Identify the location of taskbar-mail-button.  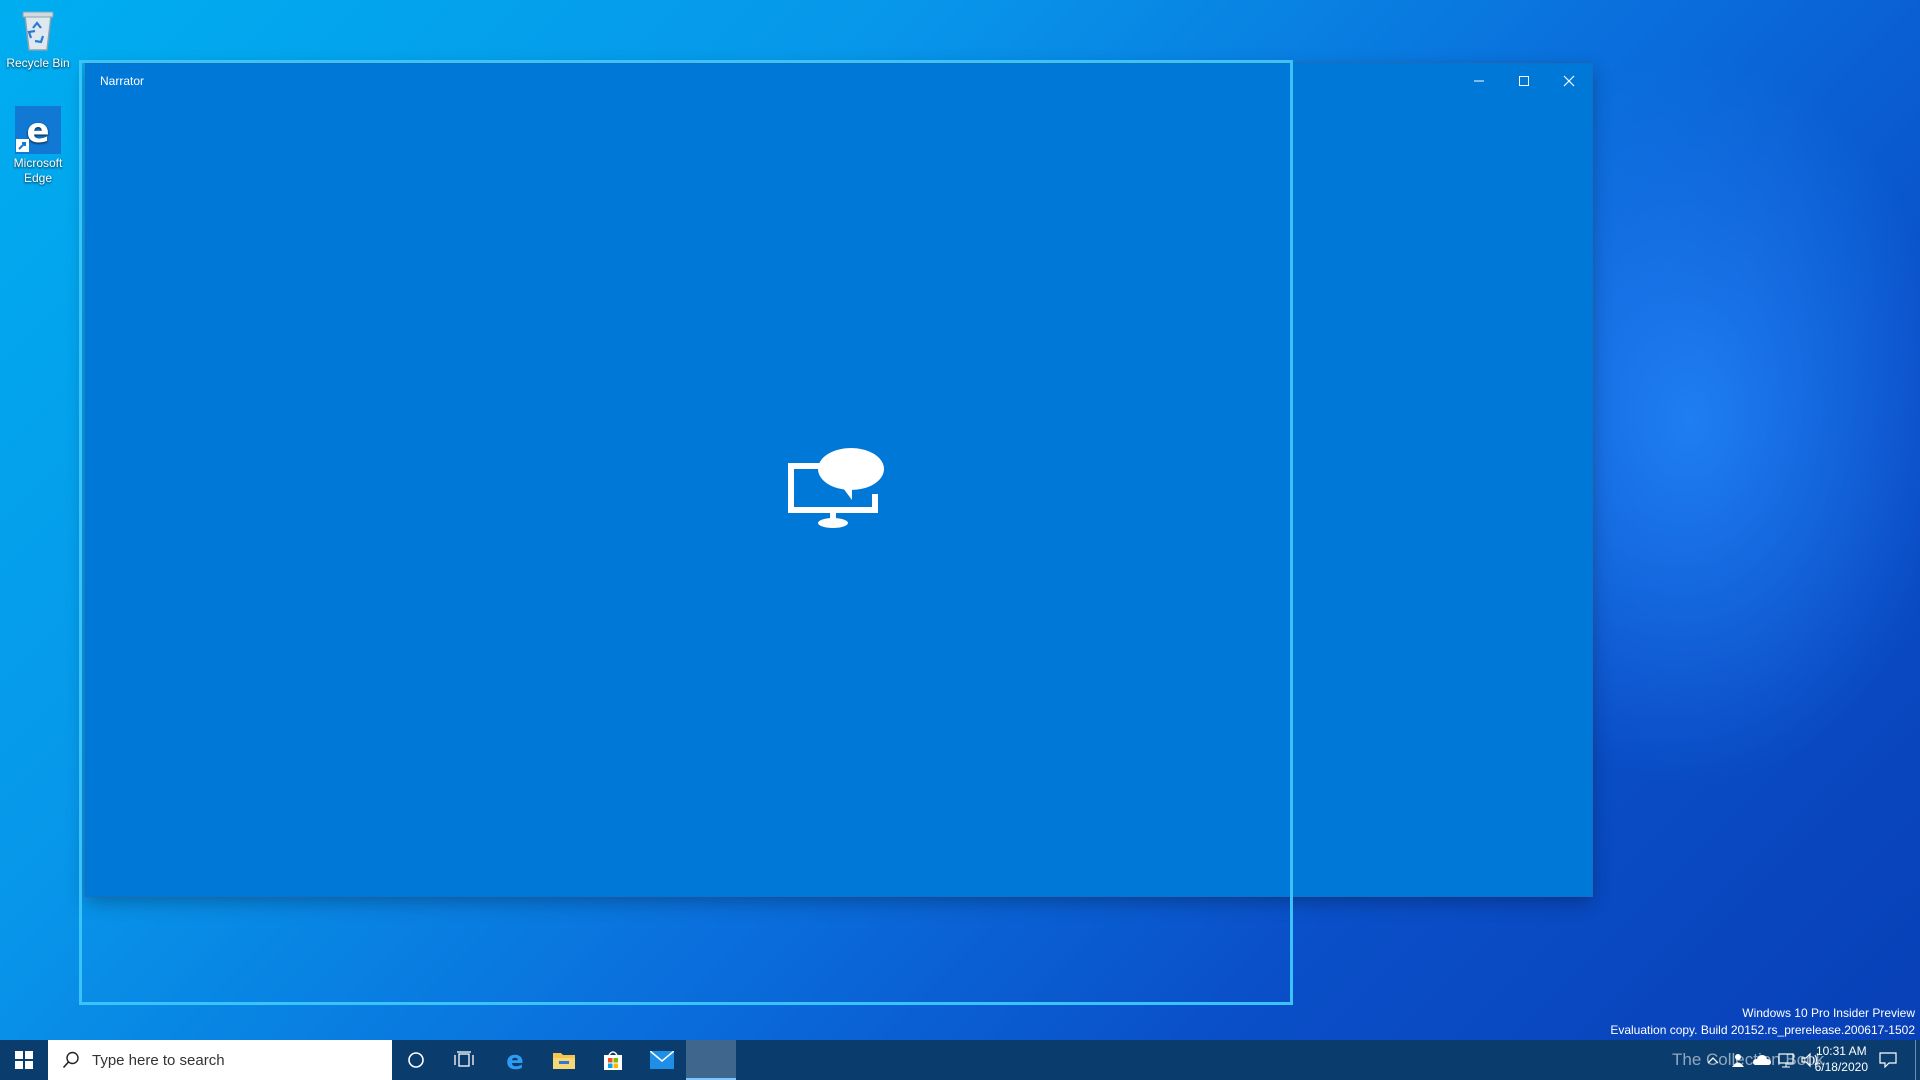
(662, 1060).